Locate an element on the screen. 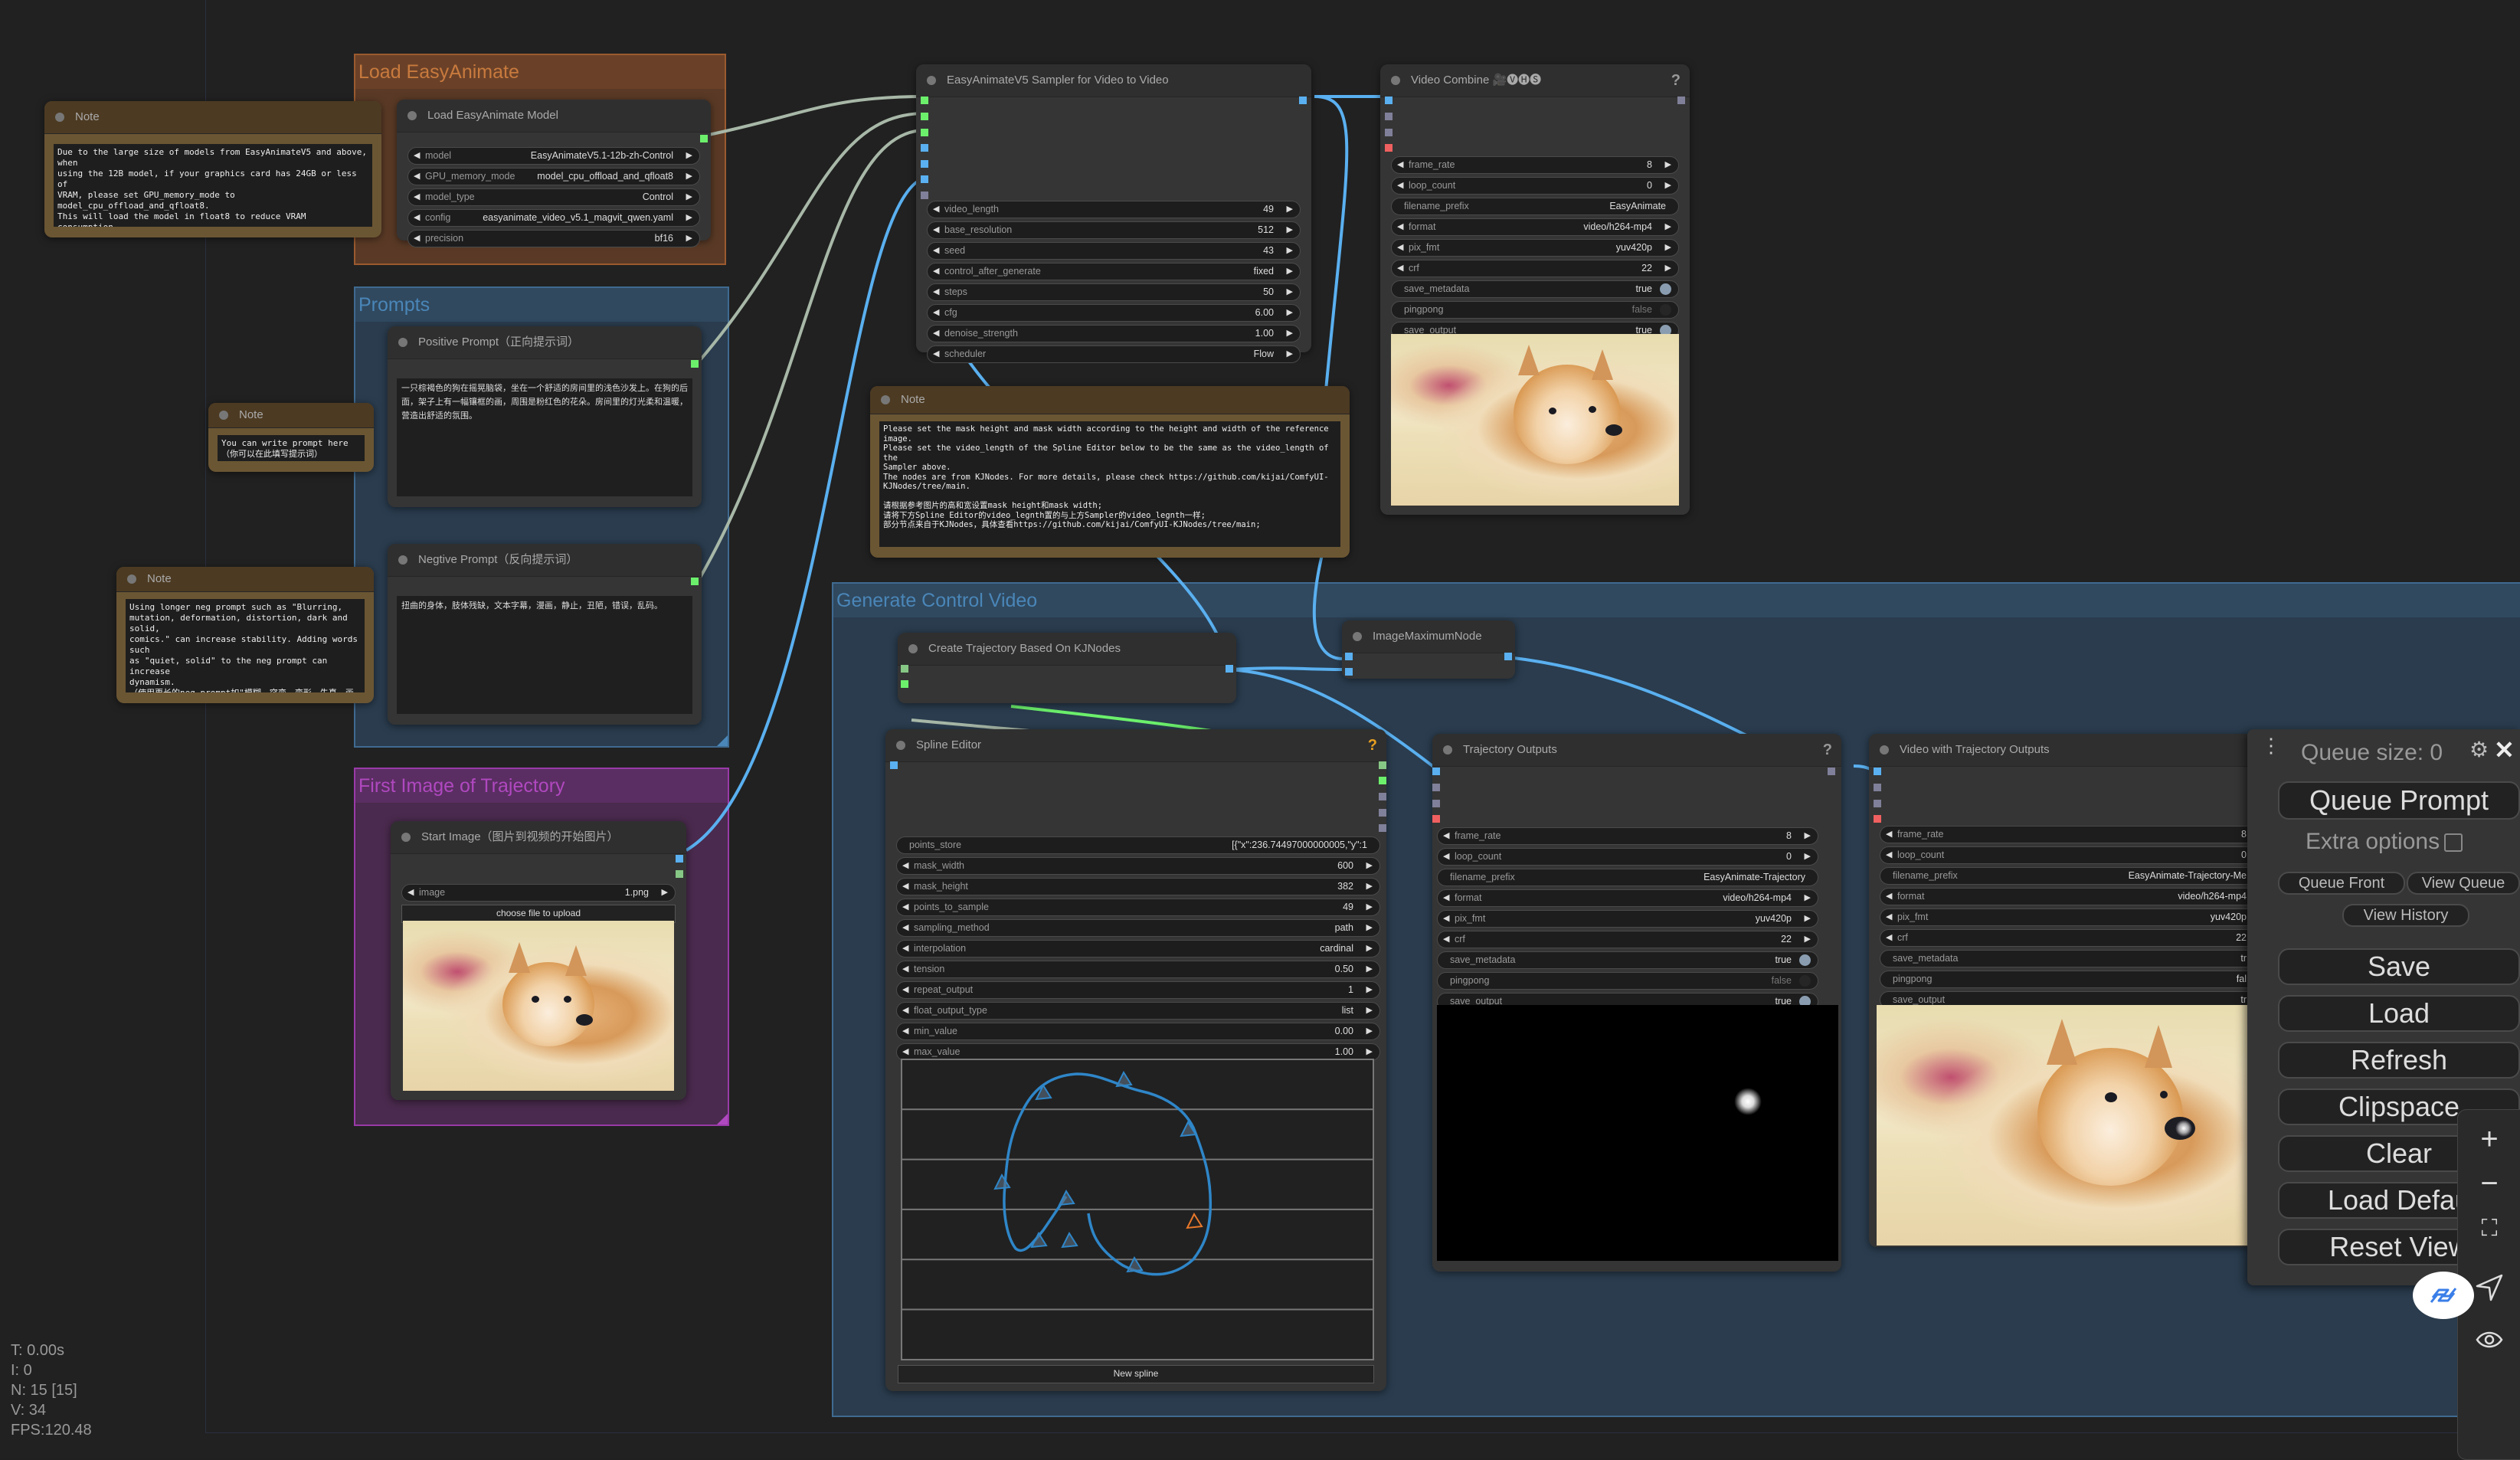 This screenshot has height=1460, width=2520. node-header: Negtive Prompt（反向提示词） is located at coordinates (545, 560).